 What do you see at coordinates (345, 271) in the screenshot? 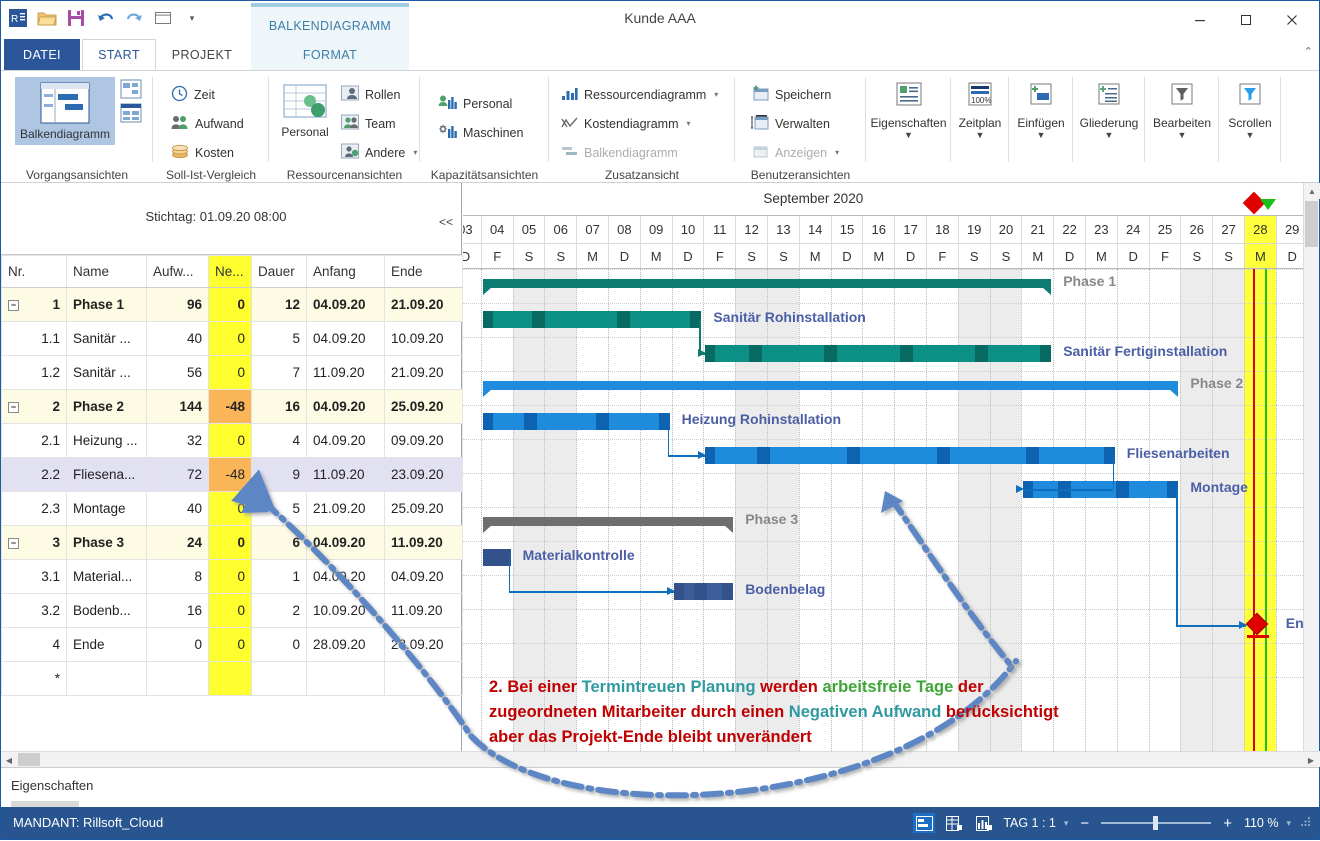
I see `column-header-anfang: Anfang` at bounding box center [345, 271].